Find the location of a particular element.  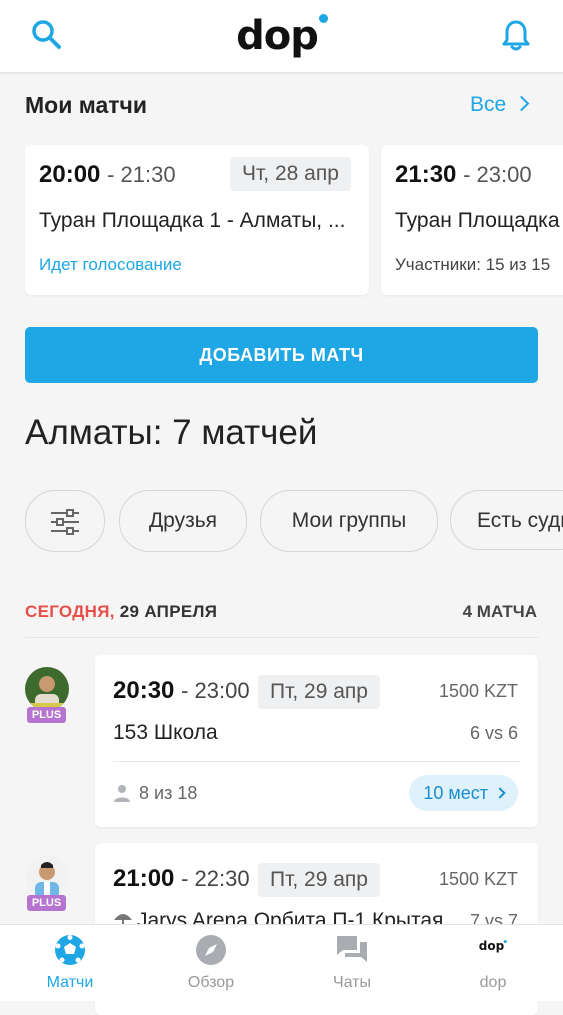

person-icon is located at coordinates (122, 793).